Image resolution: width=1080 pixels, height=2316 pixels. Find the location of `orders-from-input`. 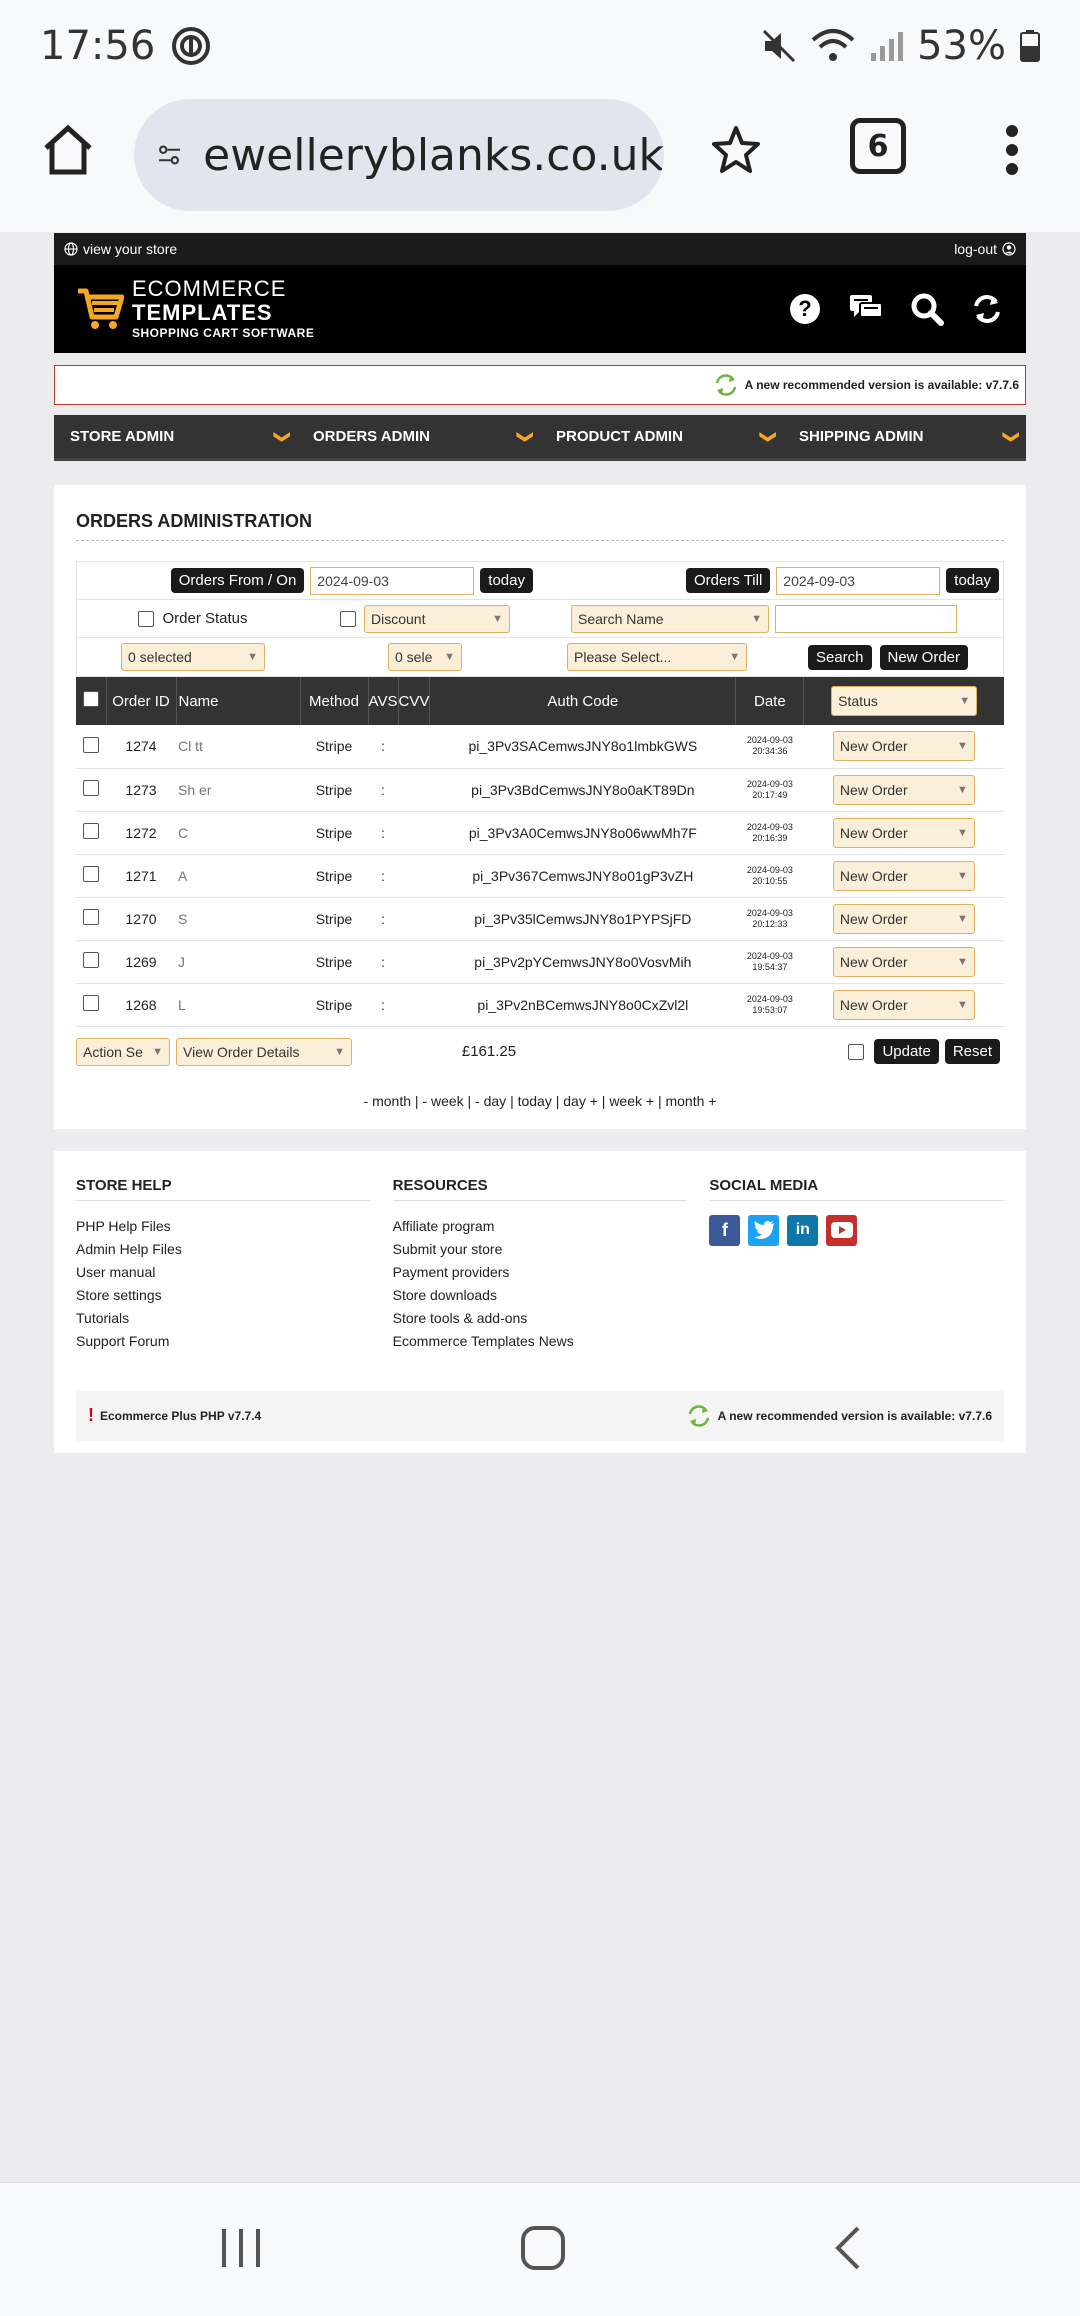

orders-from-input is located at coordinates (392, 580).